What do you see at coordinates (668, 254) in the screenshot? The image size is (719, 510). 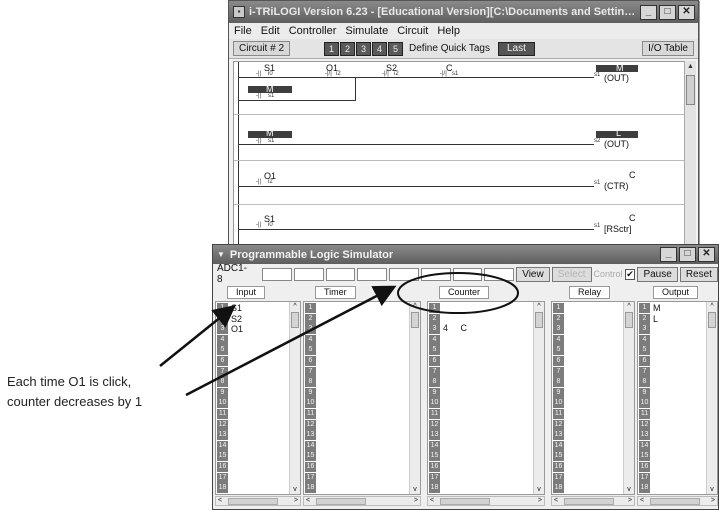 I see `sim-minimize-button: _` at bounding box center [668, 254].